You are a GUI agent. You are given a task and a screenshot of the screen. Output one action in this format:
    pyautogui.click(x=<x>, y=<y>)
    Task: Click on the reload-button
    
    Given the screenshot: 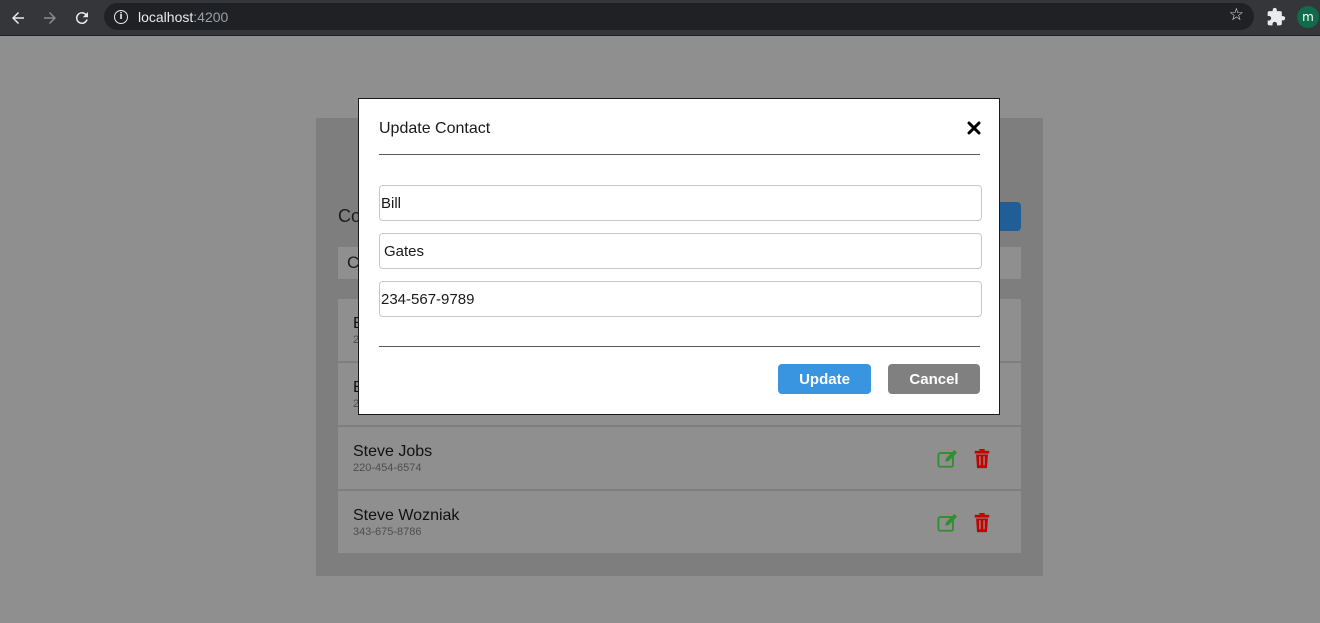 What is the action you would take?
    pyautogui.click(x=82, y=18)
    